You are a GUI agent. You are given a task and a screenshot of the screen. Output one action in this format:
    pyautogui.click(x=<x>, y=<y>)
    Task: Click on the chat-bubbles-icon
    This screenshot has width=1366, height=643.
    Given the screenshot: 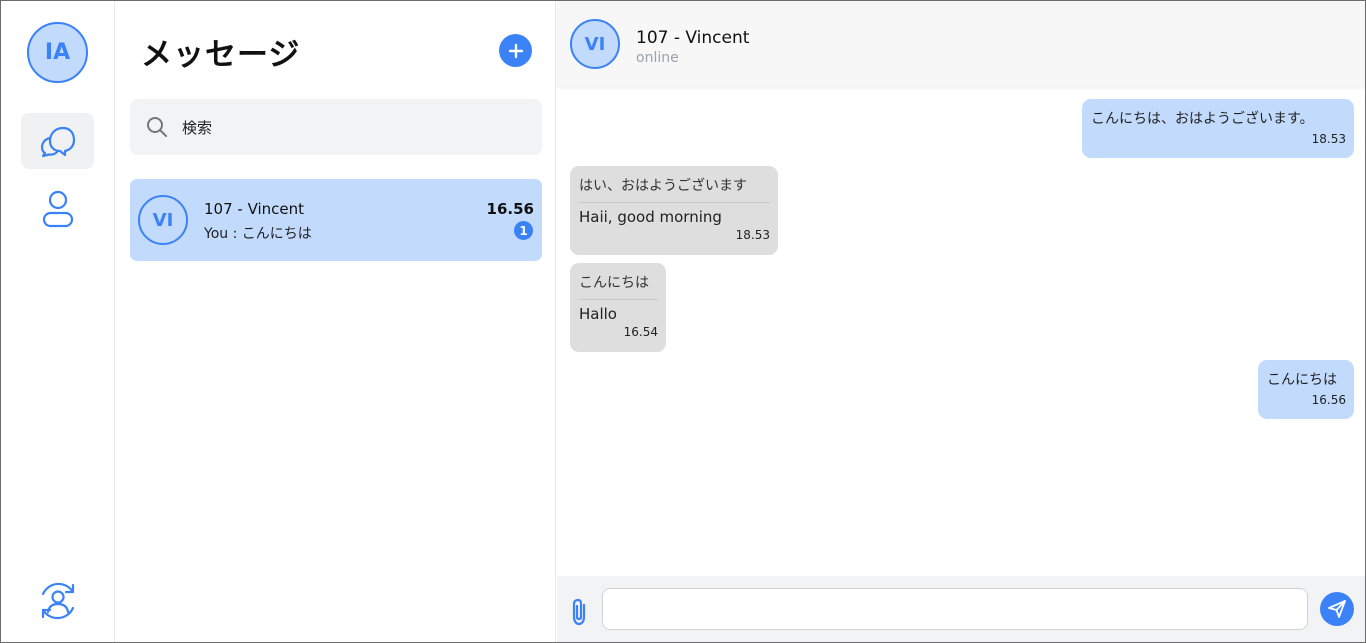 What is the action you would take?
    pyautogui.click(x=57, y=142)
    